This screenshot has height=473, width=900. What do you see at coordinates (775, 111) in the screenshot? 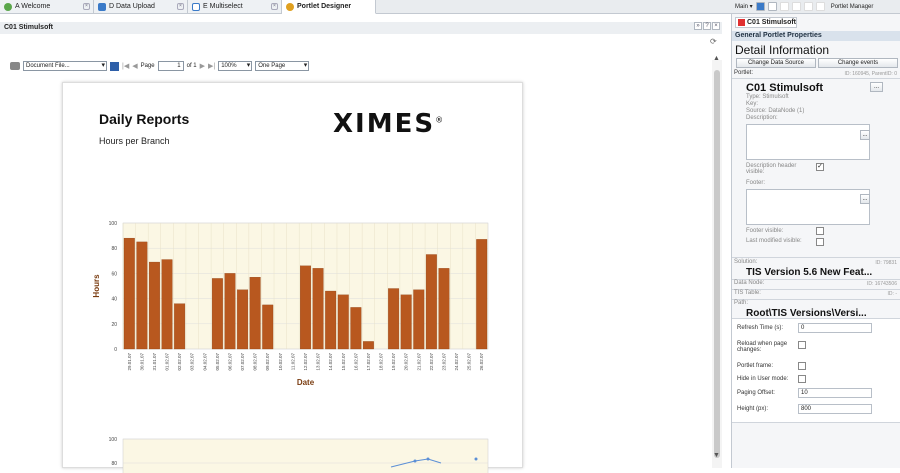
I see `portlet-source: Source: DataNode (1)` at bounding box center [775, 111].